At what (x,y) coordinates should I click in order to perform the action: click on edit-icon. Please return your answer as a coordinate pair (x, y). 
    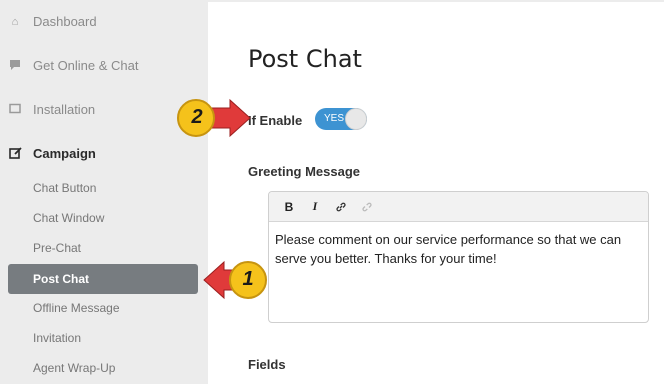
    Looking at the image, I should click on (15, 153).